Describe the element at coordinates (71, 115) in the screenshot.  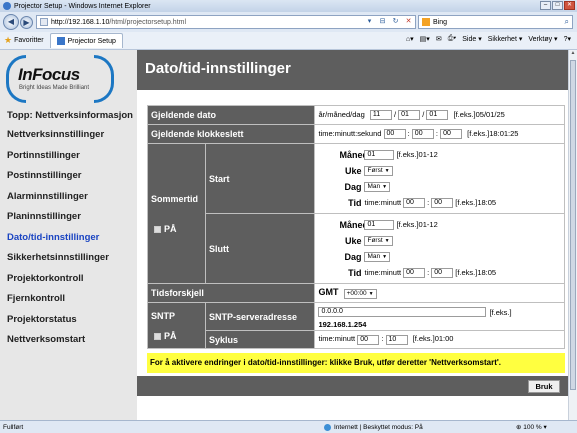
I see `sidebar-item-network-info: Topp: Nettverksinformasjon` at that location.